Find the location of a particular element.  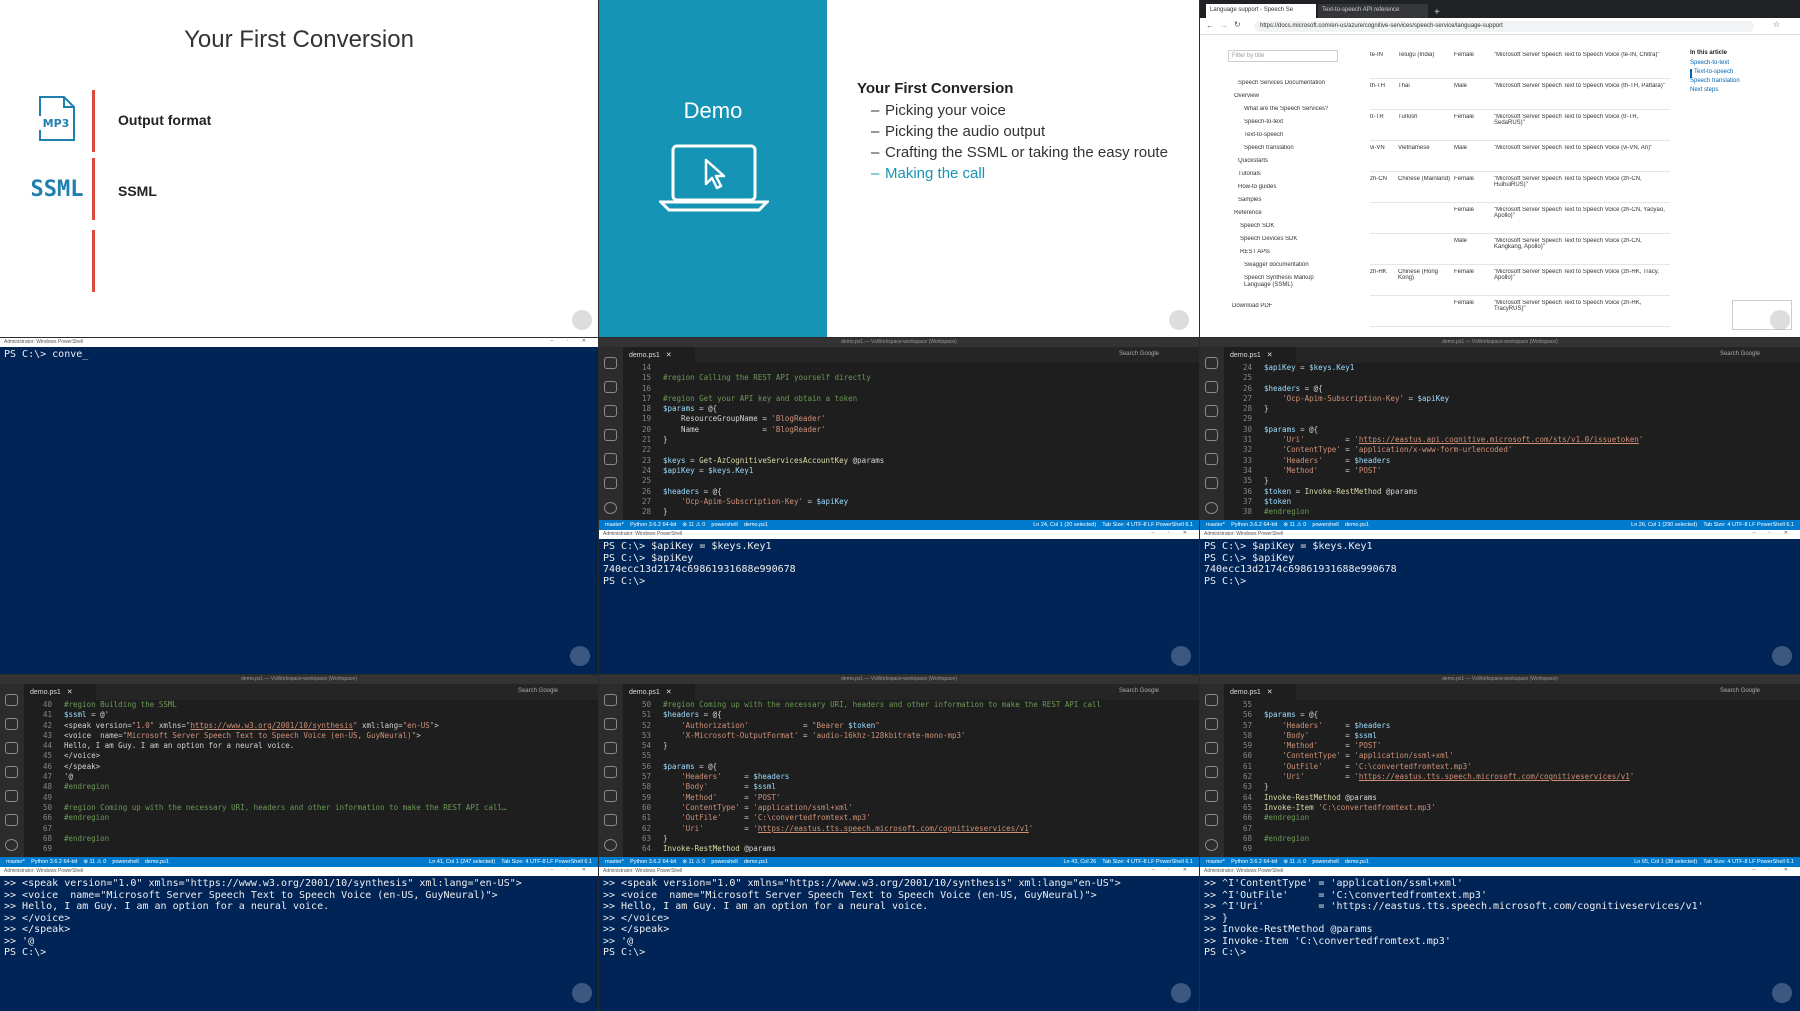

cursor-position: Ln 24, Col 1 (20 selected) is located at coordinates (1064, 525).